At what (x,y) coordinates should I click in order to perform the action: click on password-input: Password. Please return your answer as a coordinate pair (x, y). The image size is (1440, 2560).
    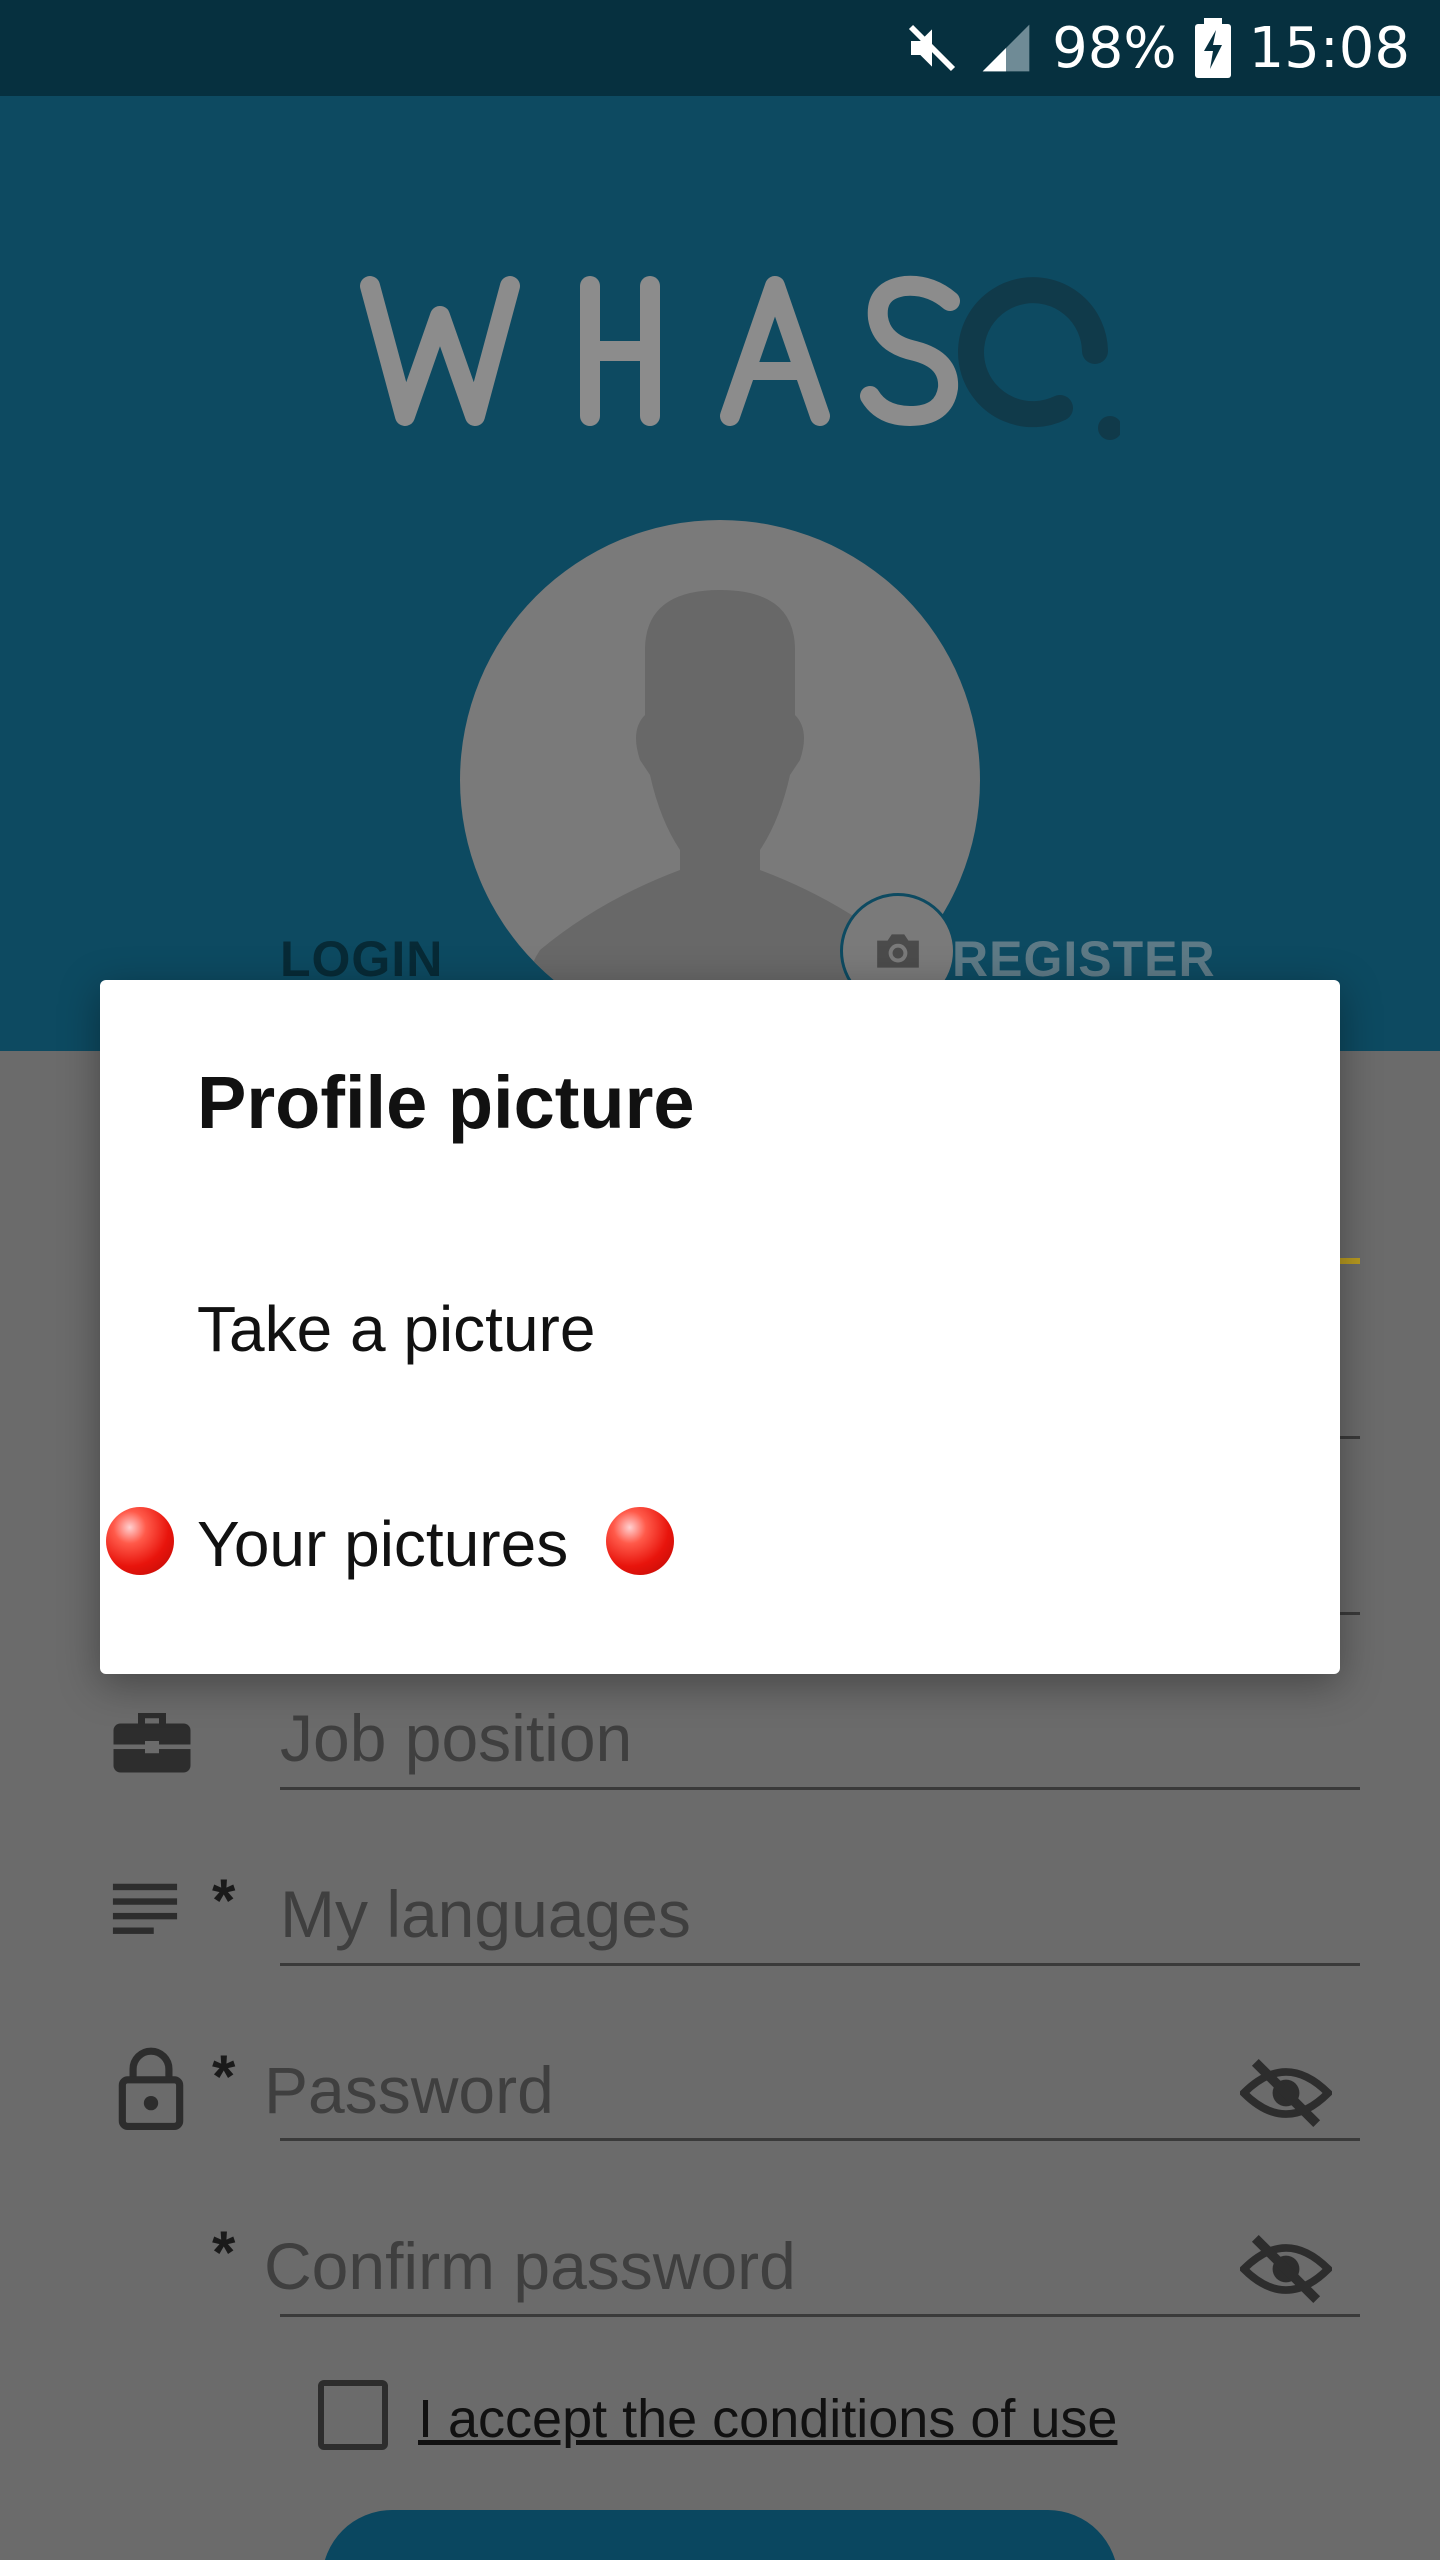
    Looking at the image, I should click on (409, 2090).